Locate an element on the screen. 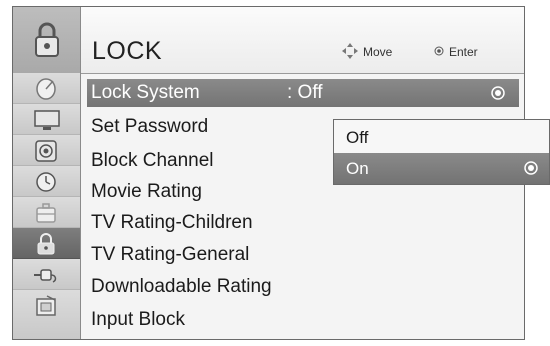 The width and height of the screenshot is (550, 346). sidebar-item-lock is located at coordinates (46, 243).